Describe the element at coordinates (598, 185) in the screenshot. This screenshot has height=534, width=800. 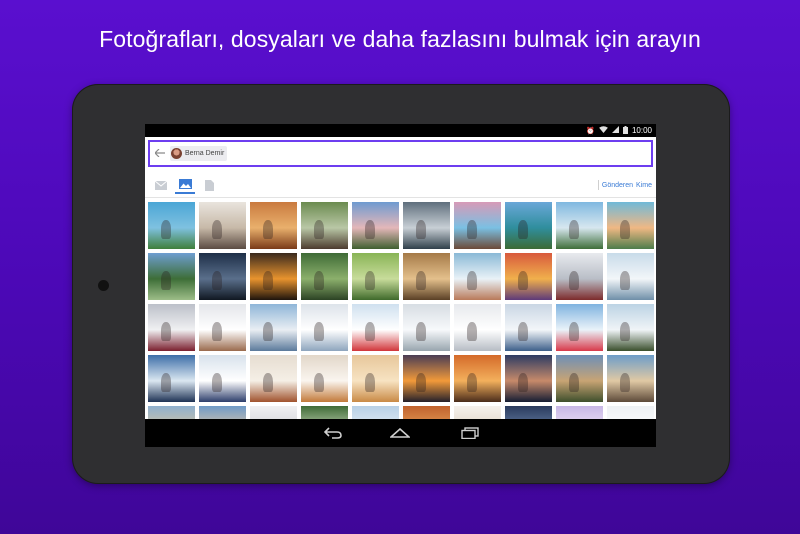
I see `divider` at that location.